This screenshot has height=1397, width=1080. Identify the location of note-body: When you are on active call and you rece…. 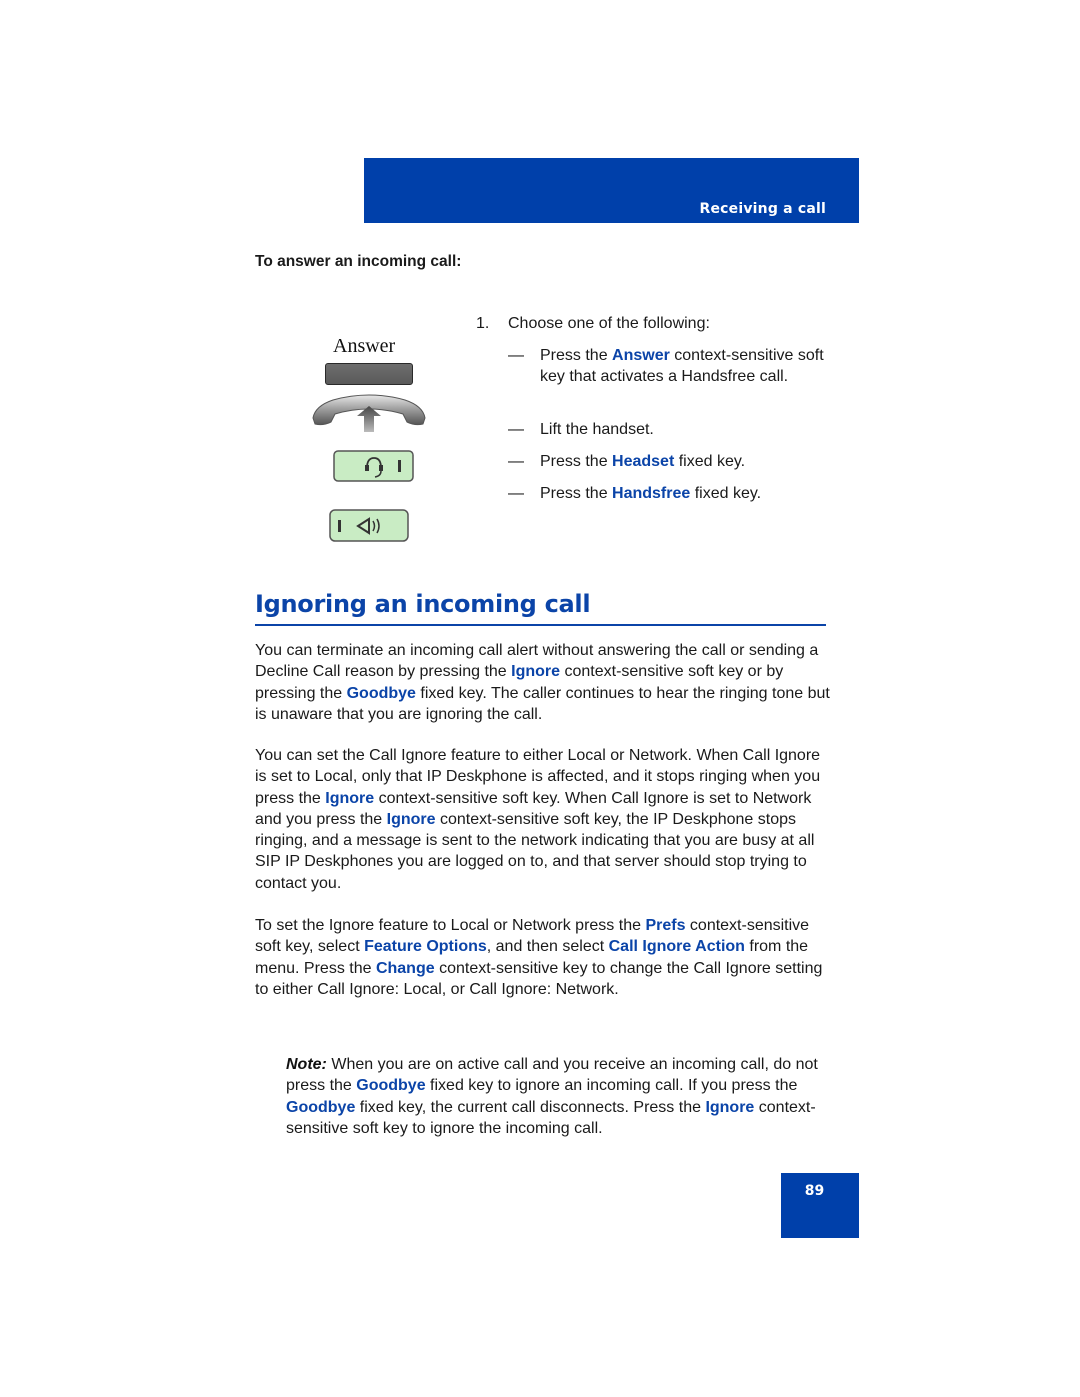
(552, 1096).